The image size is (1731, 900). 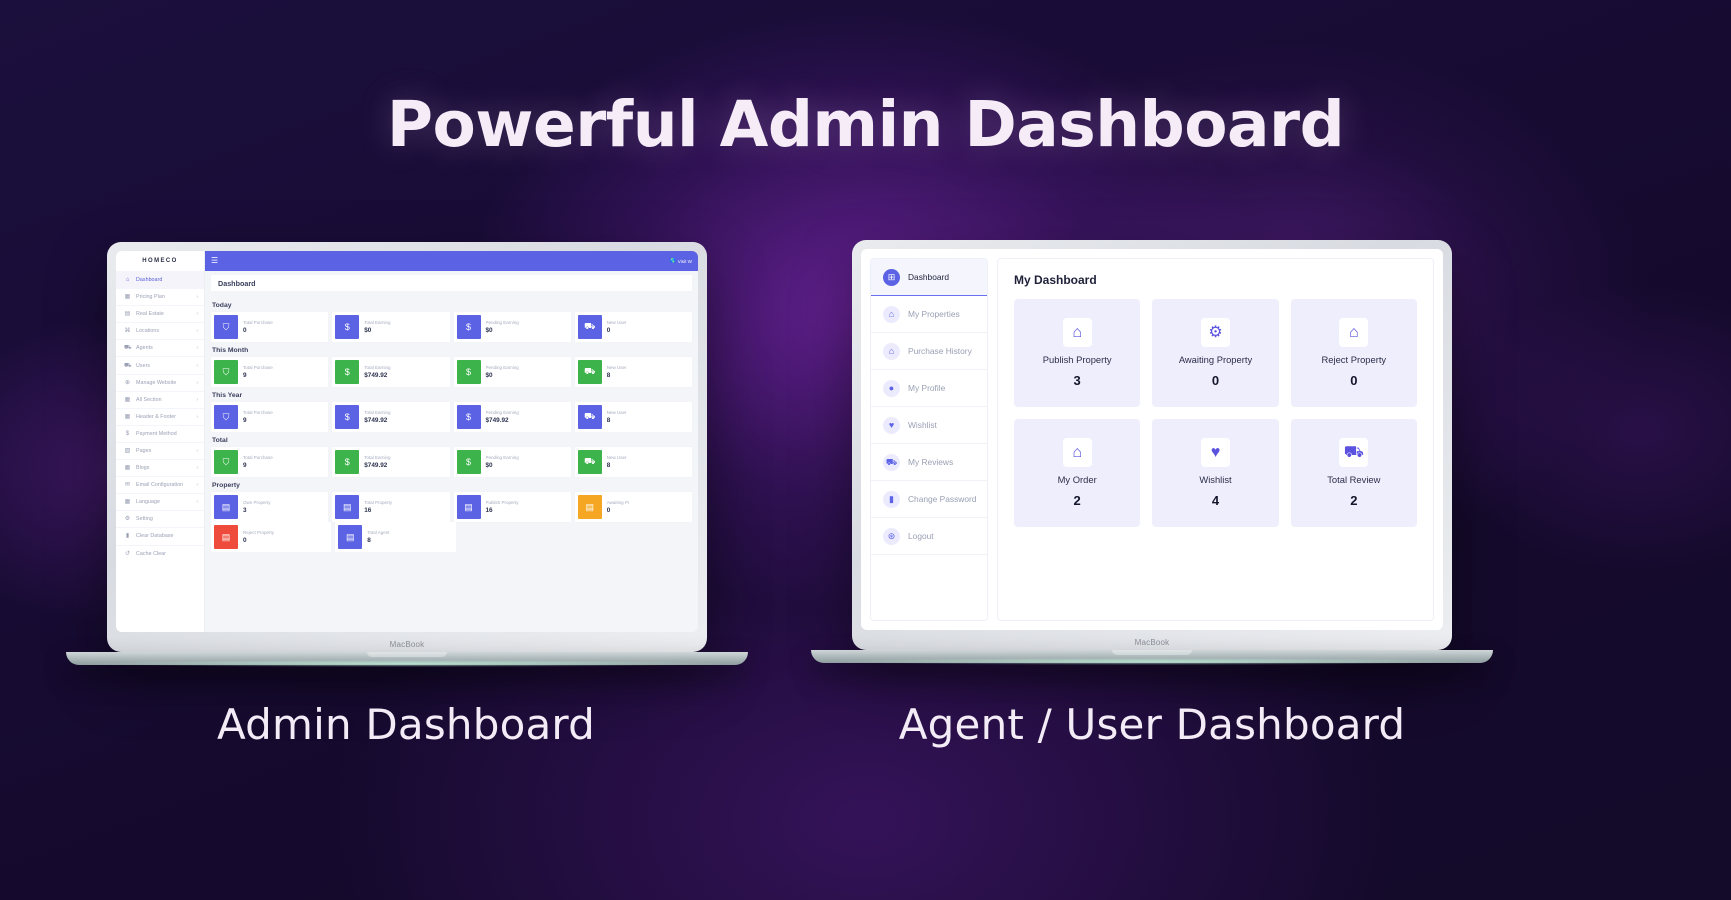 I want to click on admin-sidebar-item-cache-clear: ↺ Cache Clear, so click(x=160, y=553).